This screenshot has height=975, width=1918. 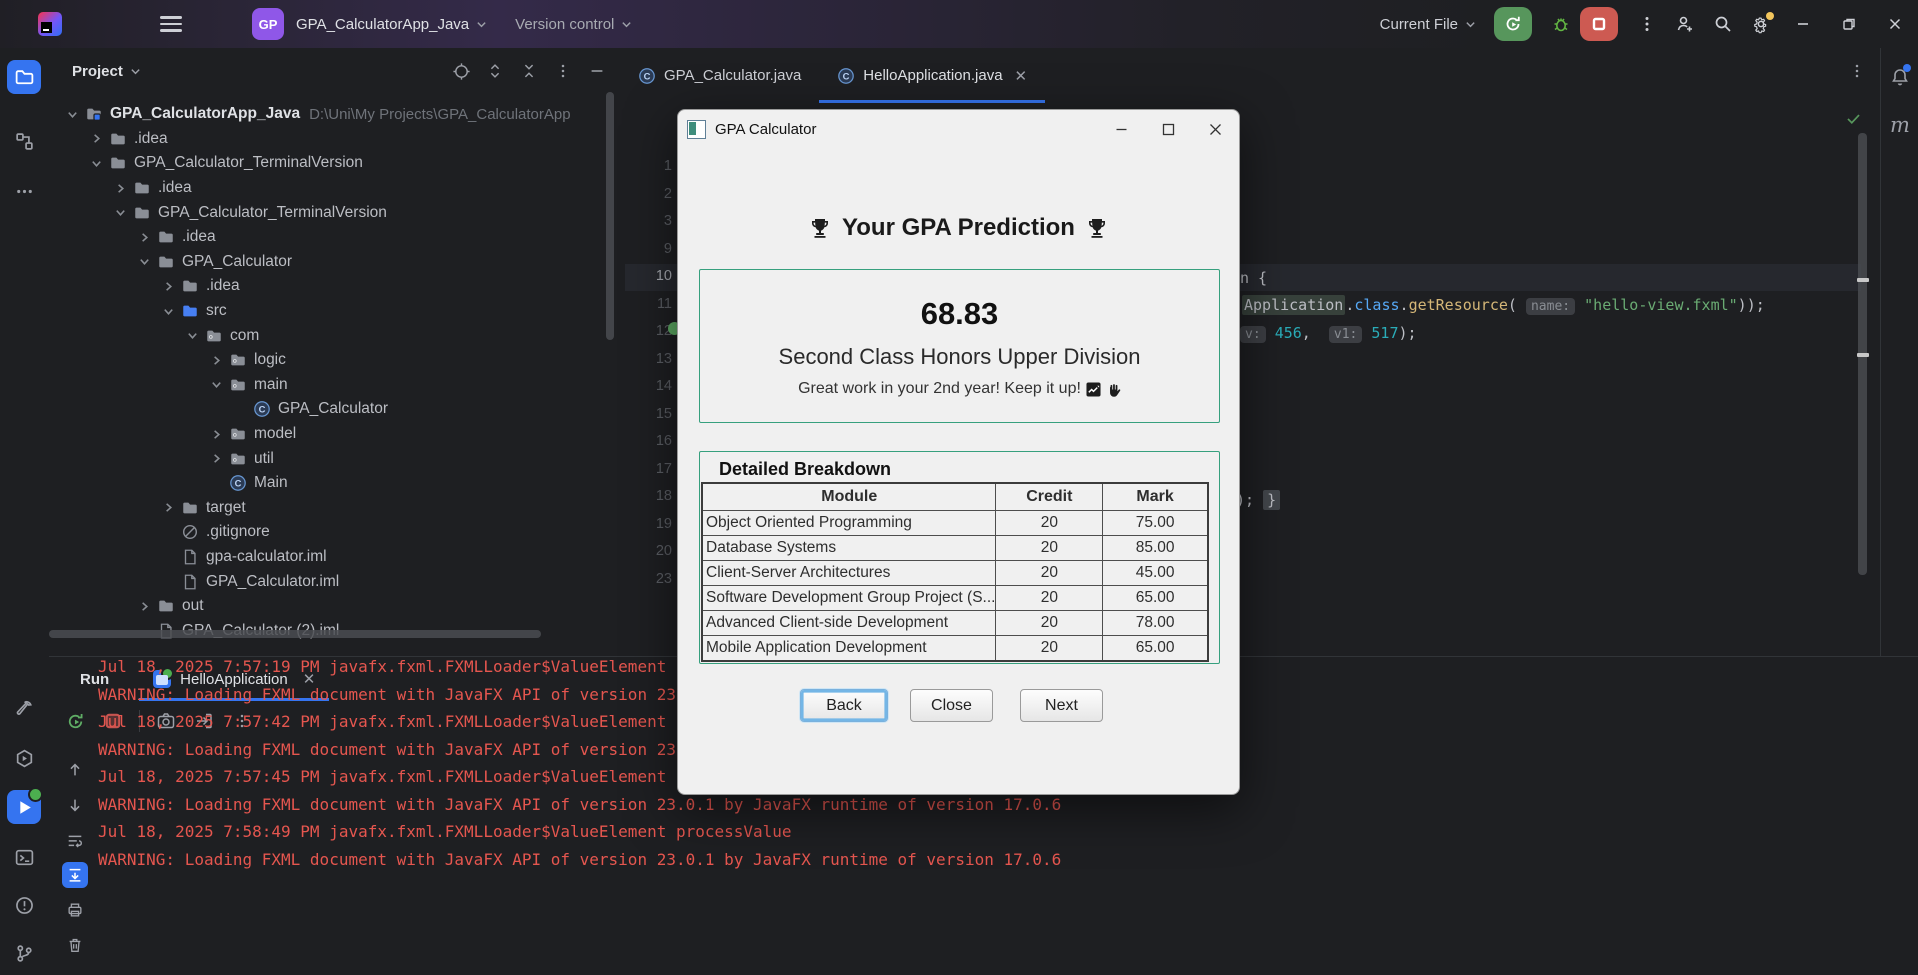 I want to click on module-cell: Database Systems, so click(x=849, y=548).